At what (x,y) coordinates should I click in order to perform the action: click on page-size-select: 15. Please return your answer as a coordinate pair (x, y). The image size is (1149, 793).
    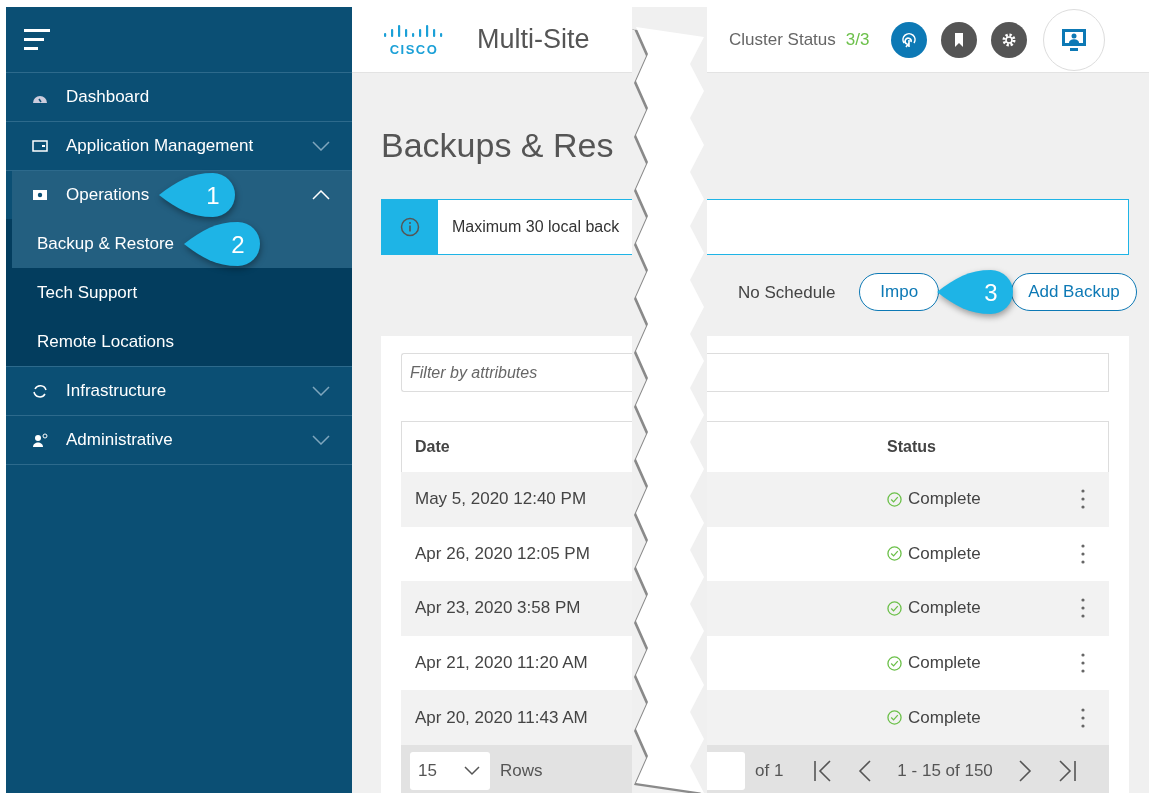
    Looking at the image, I should click on (450, 771).